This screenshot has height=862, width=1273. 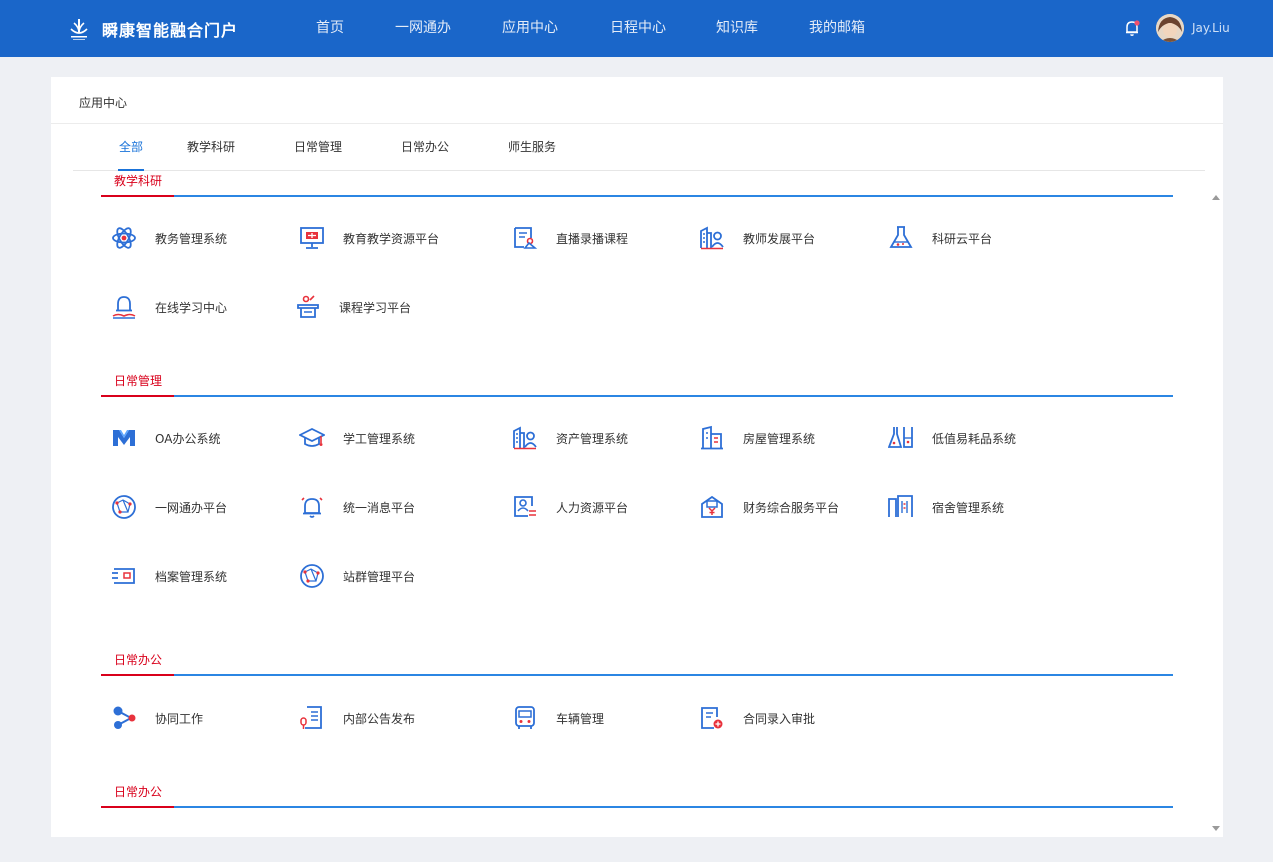 What do you see at coordinates (79, 29) in the screenshot?
I see `campus-logo-icon` at bounding box center [79, 29].